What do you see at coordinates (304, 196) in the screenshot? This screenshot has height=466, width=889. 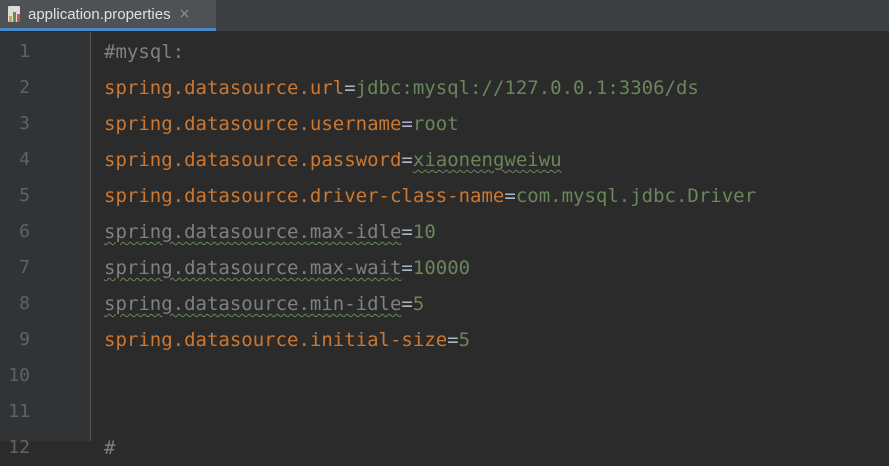 I see `property-key: spring.datasource.driver-class-name` at bounding box center [304, 196].